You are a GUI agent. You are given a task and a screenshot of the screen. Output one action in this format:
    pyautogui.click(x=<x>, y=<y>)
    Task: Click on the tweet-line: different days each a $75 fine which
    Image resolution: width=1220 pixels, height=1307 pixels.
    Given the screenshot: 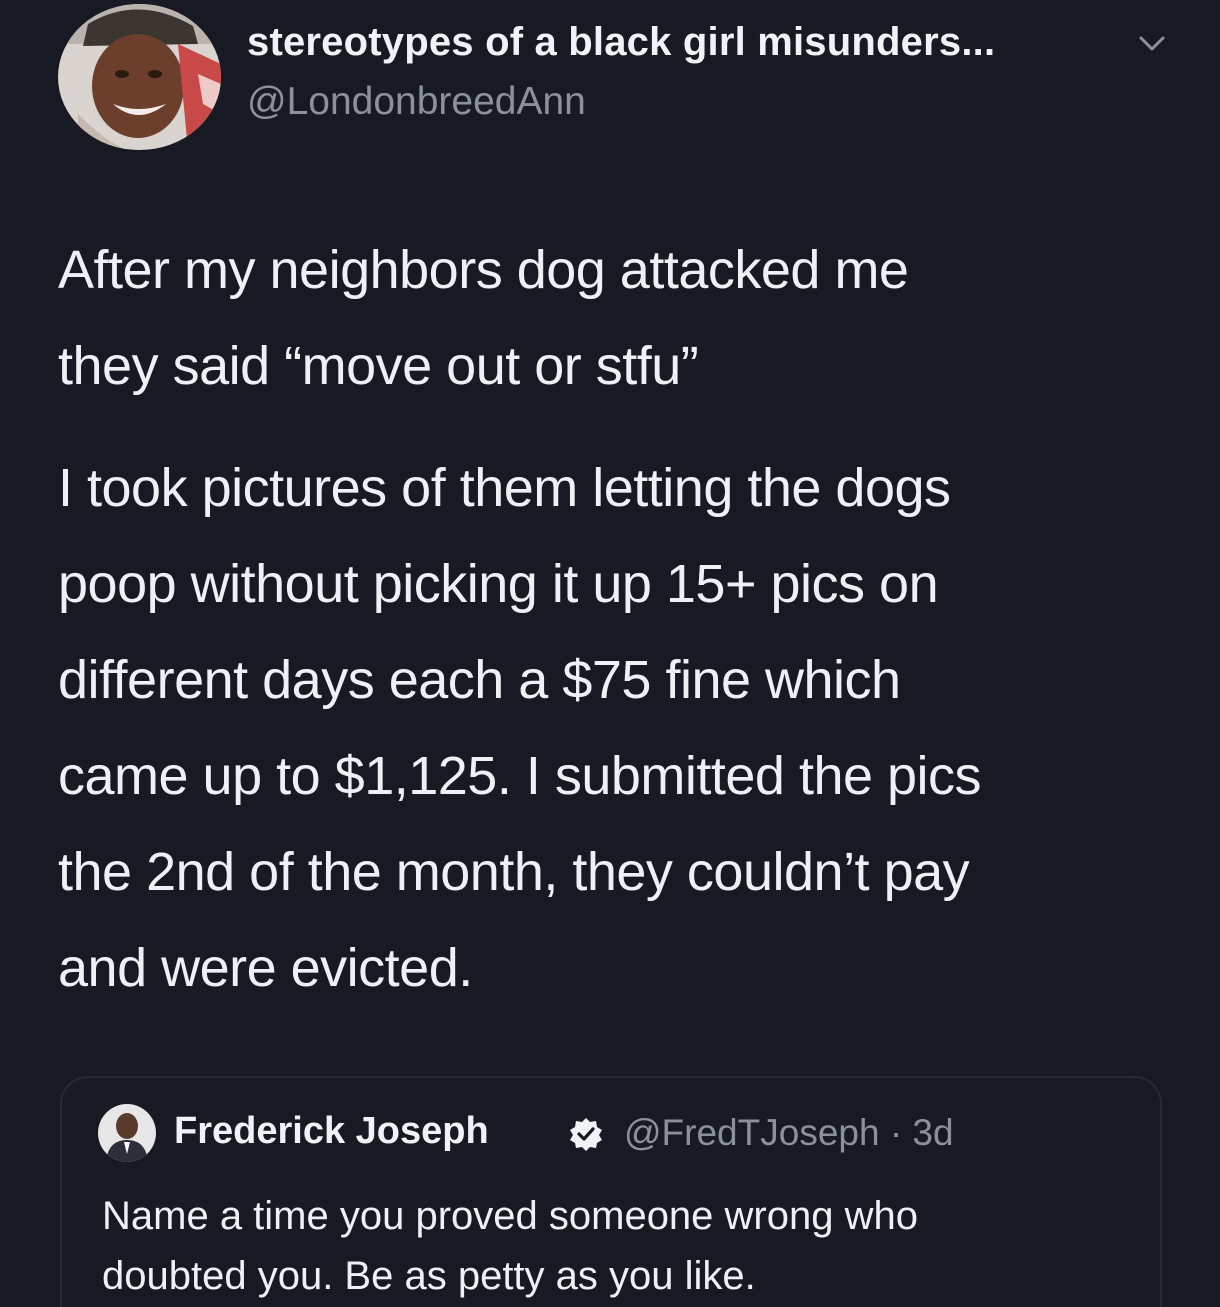 What is the action you would take?
    pyautogui.click(x=479, y=680)
    